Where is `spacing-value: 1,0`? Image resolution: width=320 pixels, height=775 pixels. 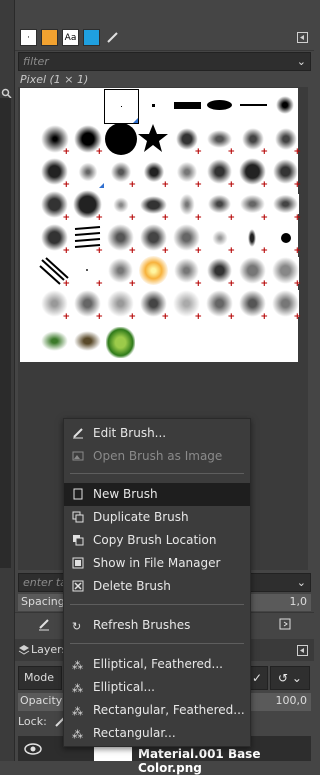
spacing-value: 1,0 is located at coordinates (298, 601).